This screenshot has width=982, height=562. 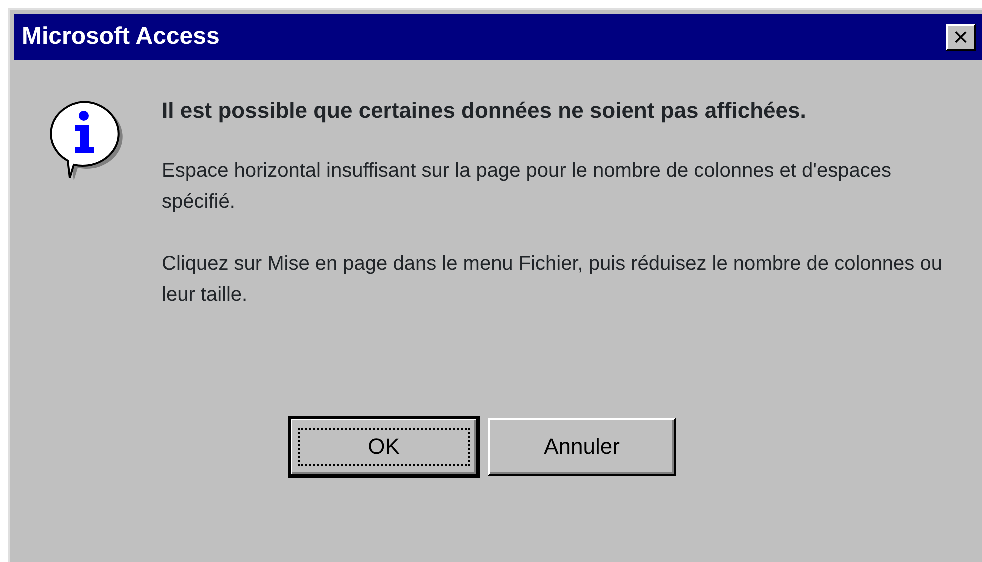 I want to click on window-title: Microsoft Access, so click(x=121, y=37).